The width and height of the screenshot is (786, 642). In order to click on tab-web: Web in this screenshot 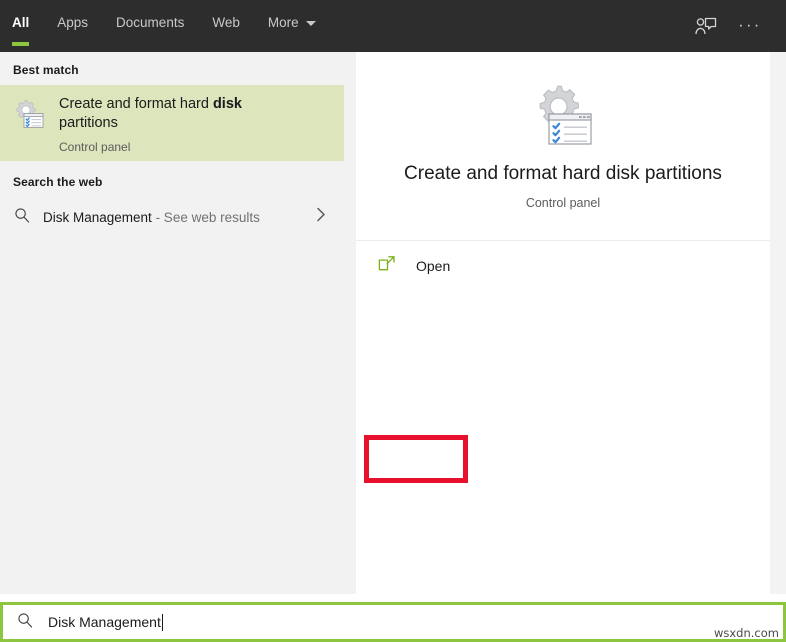, I will do `click(233, 26)`.